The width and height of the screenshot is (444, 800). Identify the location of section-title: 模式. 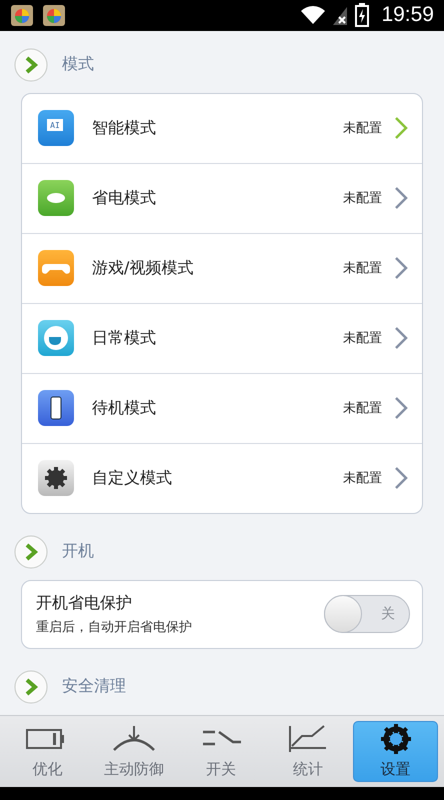
(78, 65).